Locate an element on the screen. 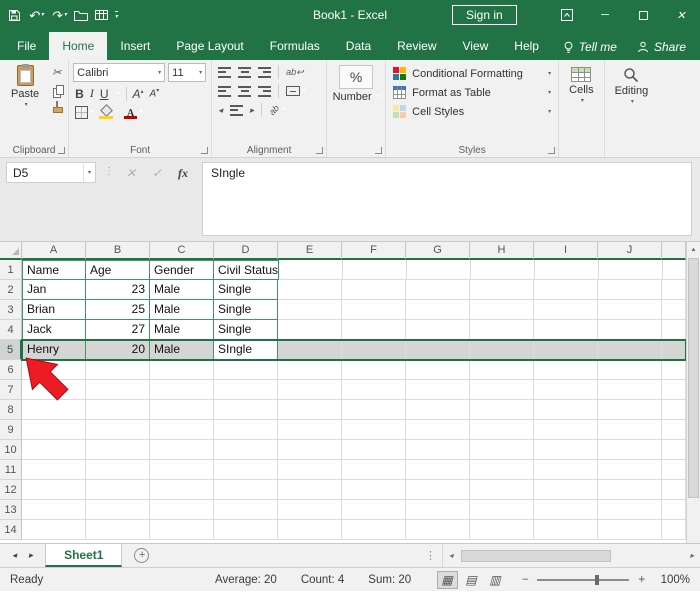 Image resolution: width=700 pixels, height=592 pixels. cell-D2: Single is located at coordinates (246, 290).